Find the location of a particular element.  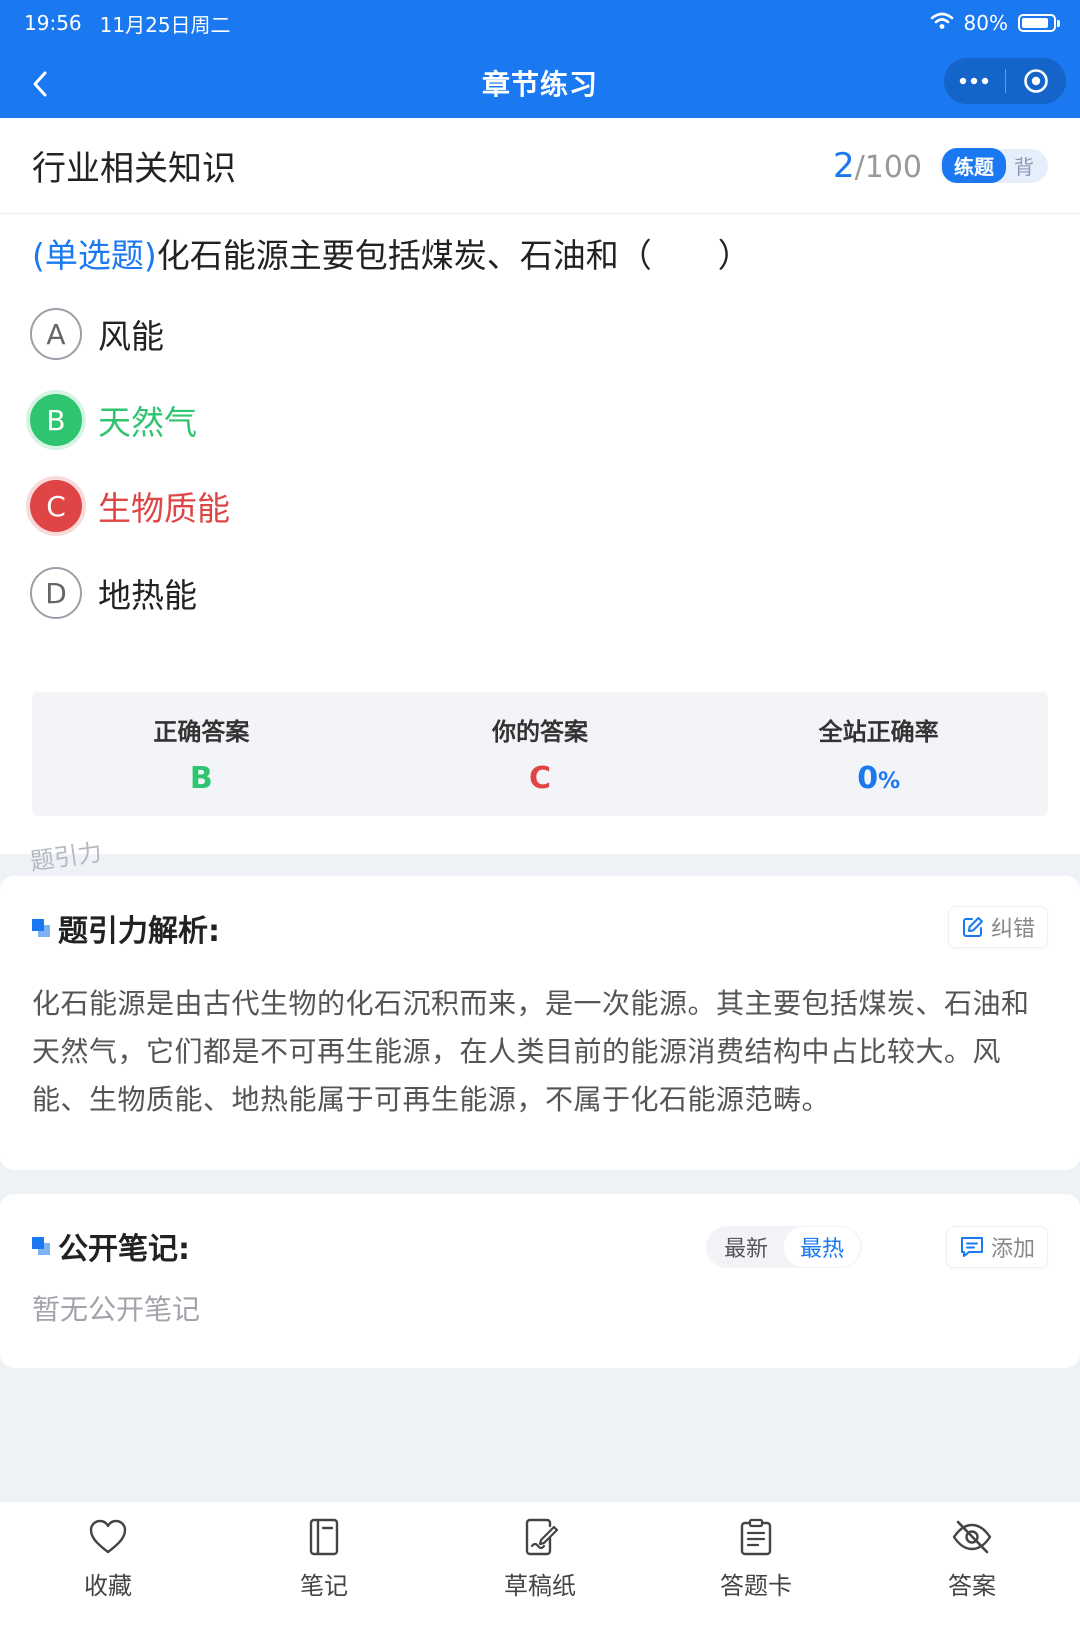

option-letter: A is located at coordinates (56, 334).